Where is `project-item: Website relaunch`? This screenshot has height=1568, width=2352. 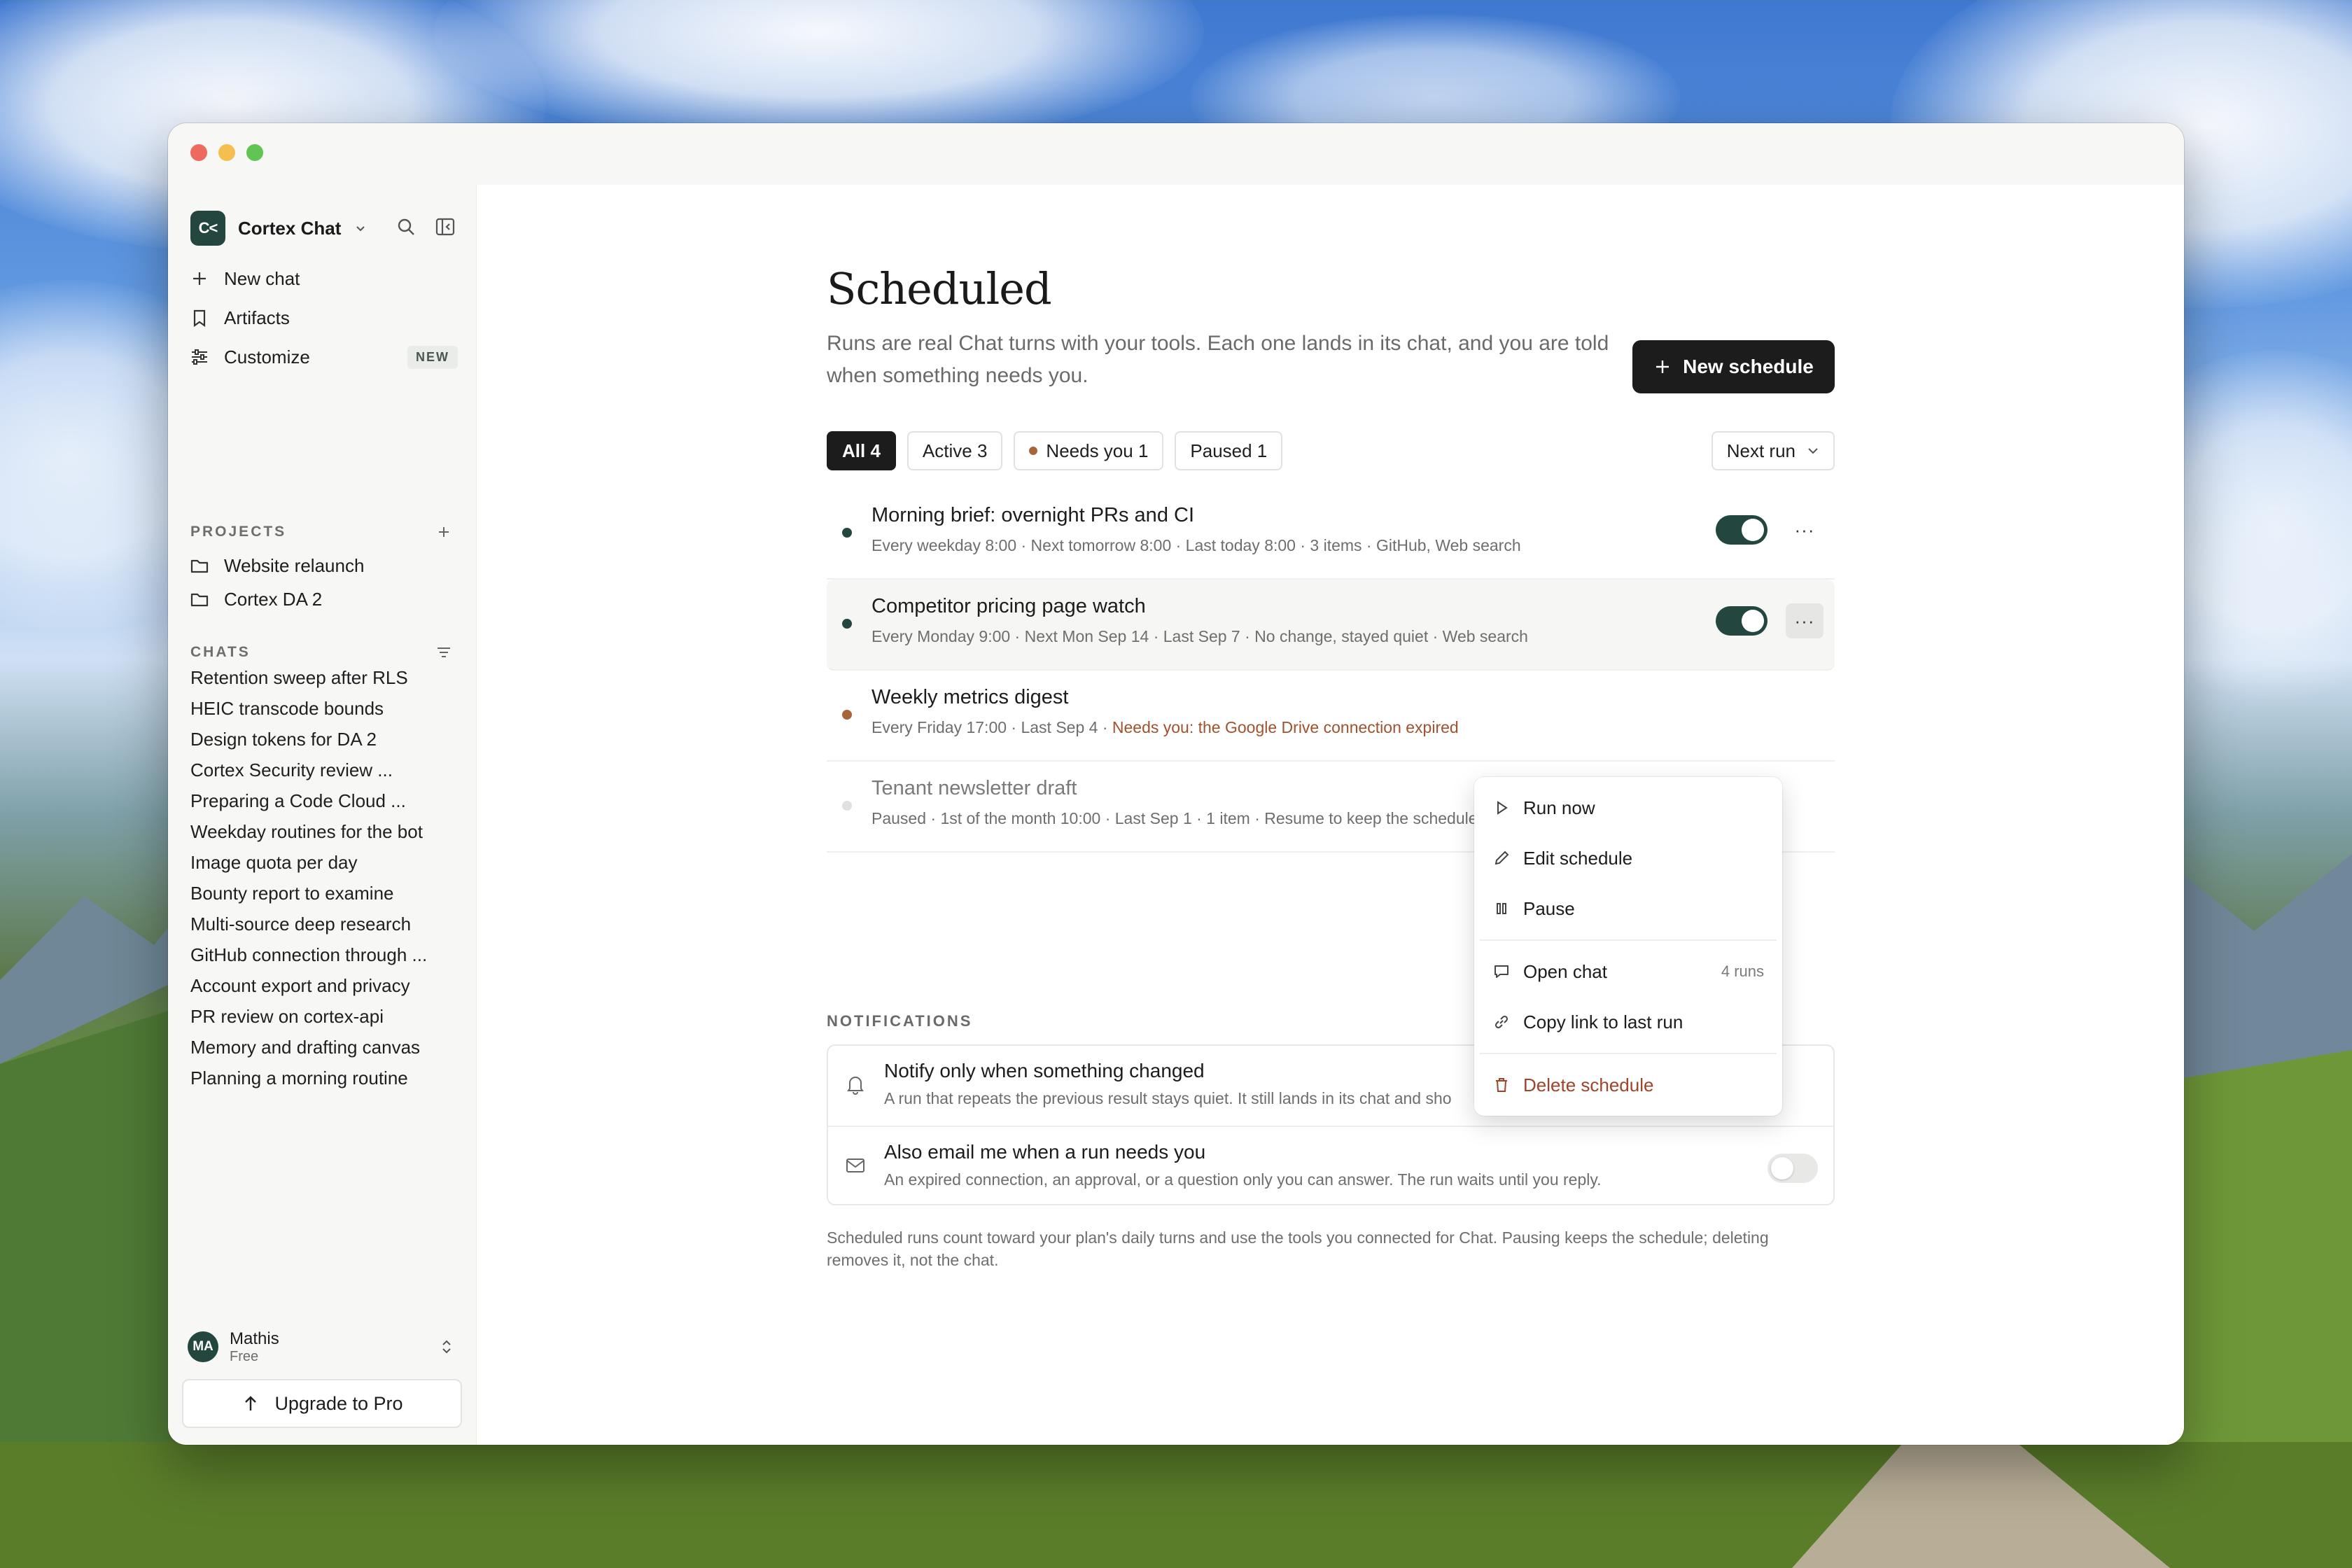
project-item: Website relaunch is located at coordinates (323, 565).